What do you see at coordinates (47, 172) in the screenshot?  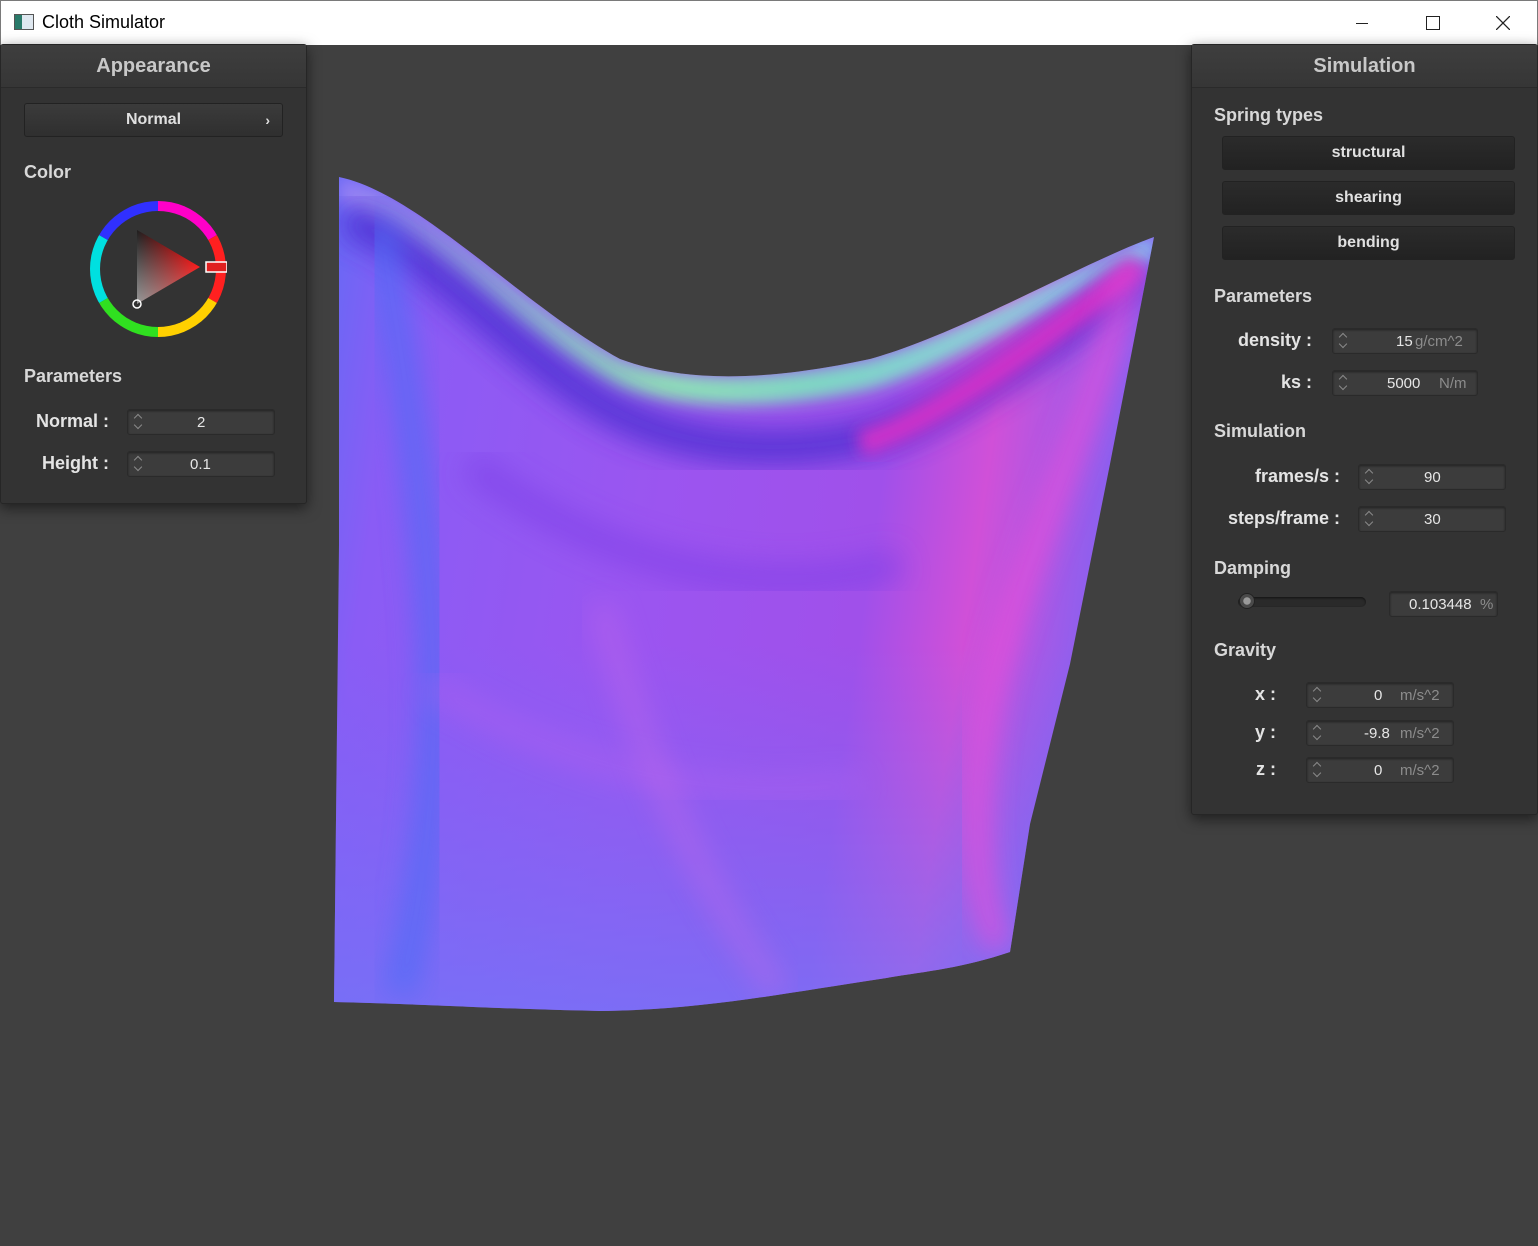 I see `color-section-label: Color` at bounding box center [47, 172].